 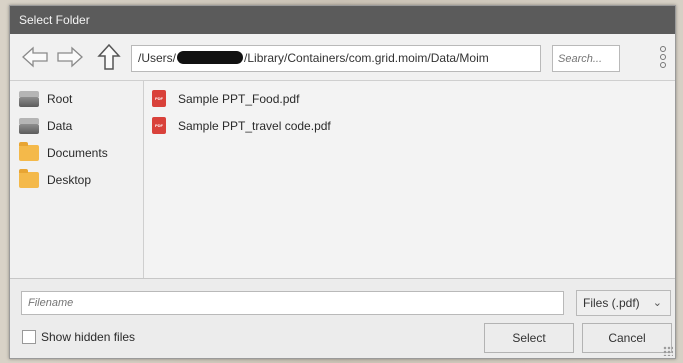 I want to click on file-type-value: Files (.pdf), so click(x=611, y=303).